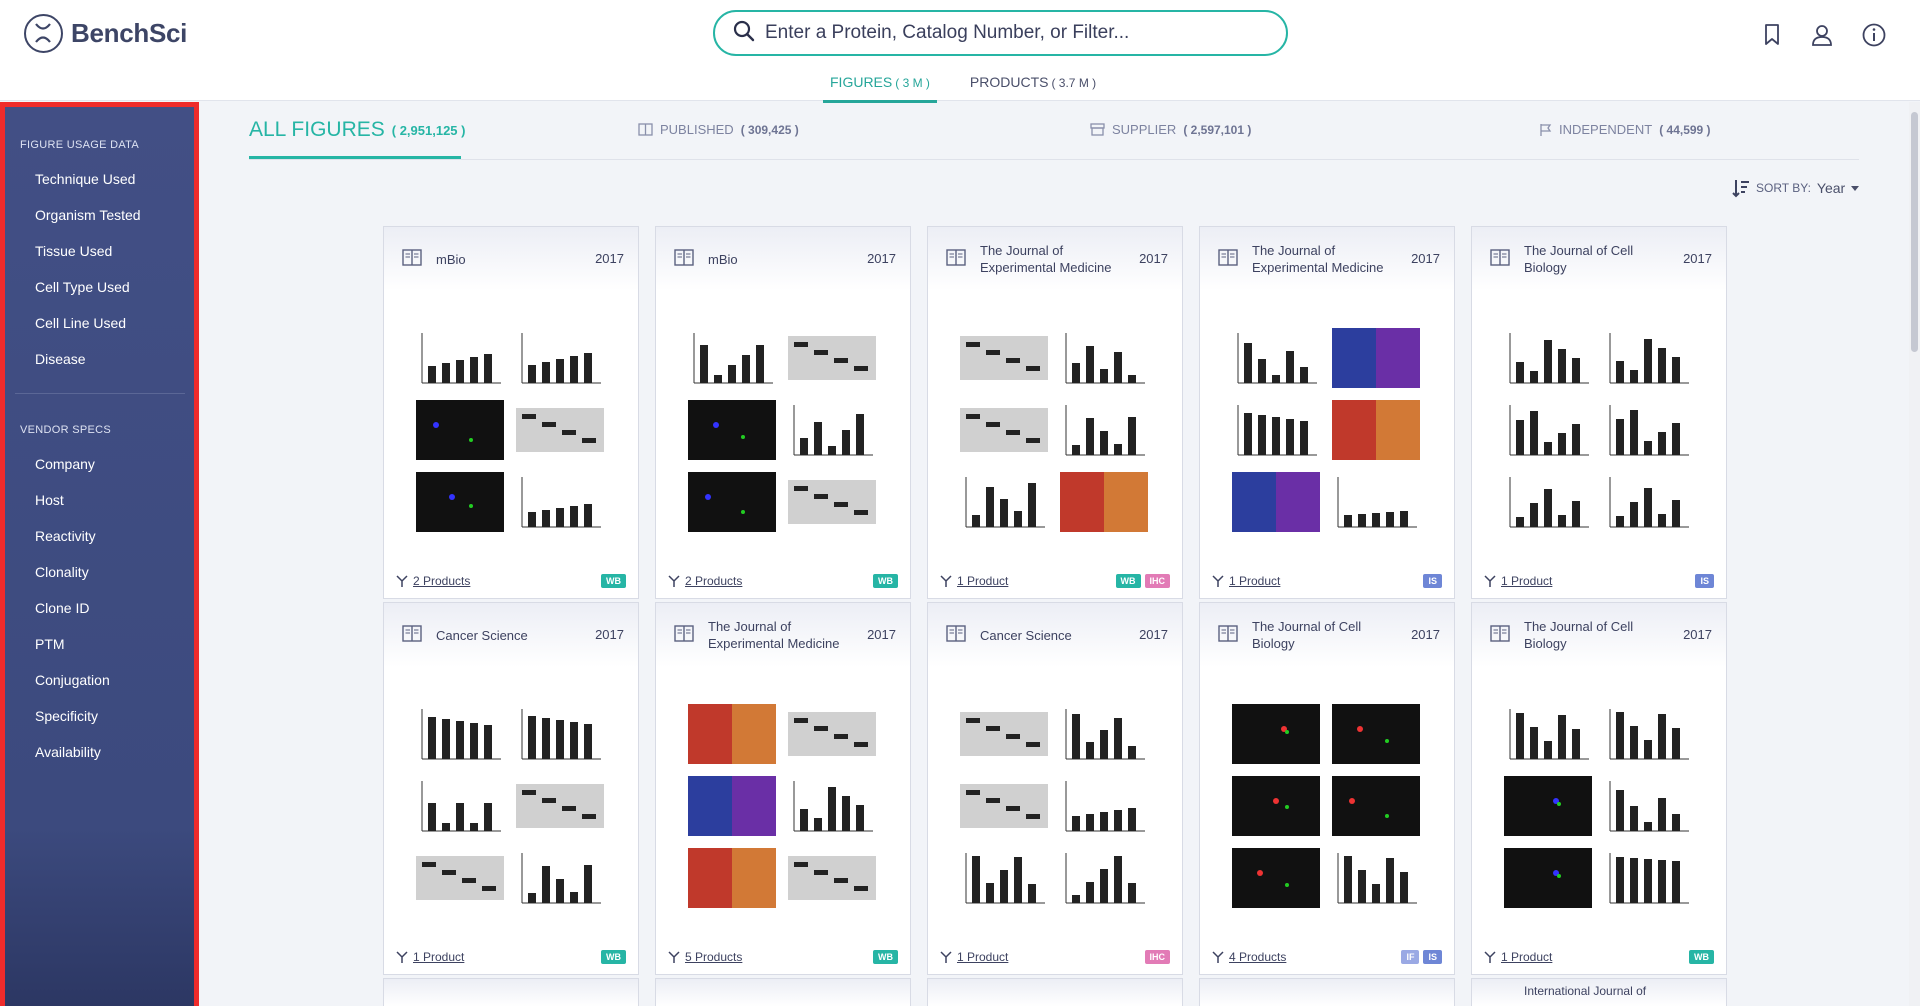  What do you see at coordinates (357, 130) in the screenshot?
I see `tab-all-figures: ALL FIGURES( 2,951,125 )` at bounding box center [357, 130].